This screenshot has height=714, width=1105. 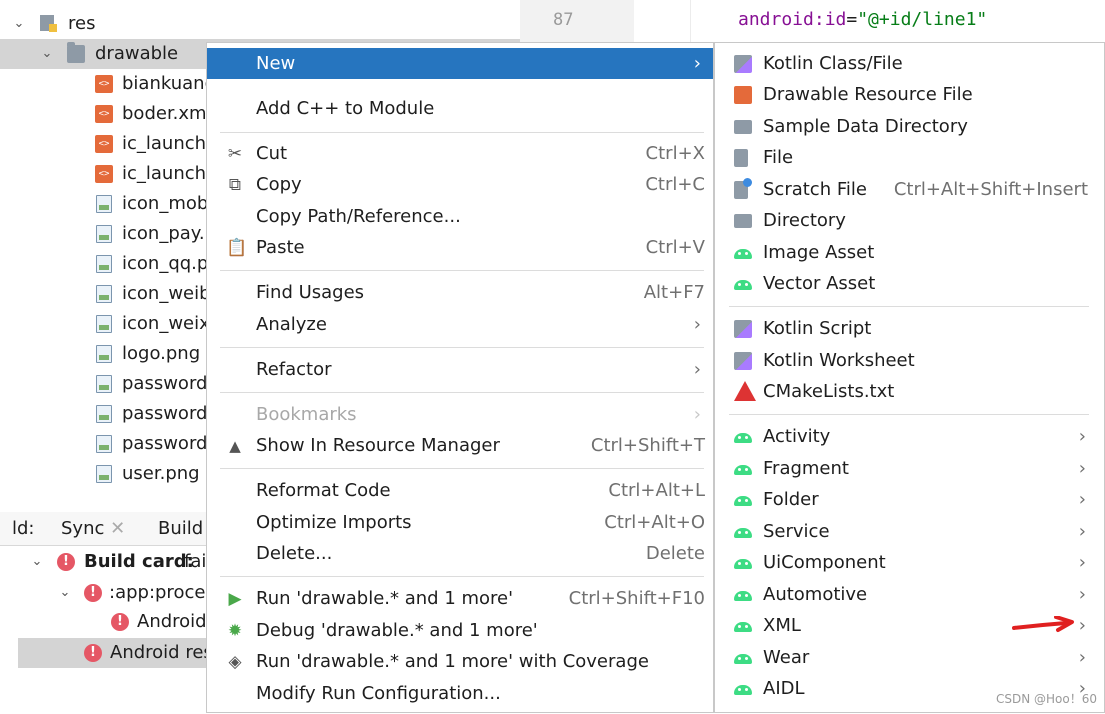 I want to click on menu-item-shortcut: Ctrl+Alt+L, so click(x=656, y=490).